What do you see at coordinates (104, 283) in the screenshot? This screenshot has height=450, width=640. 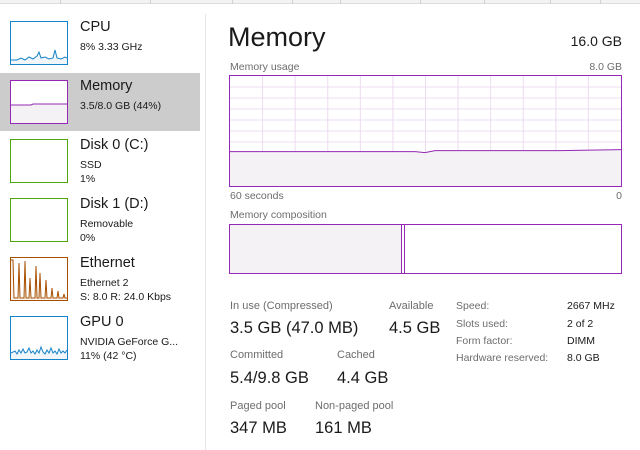 I see `sidebar-item-subtitle: Ethernet 2` at bounding box center [104, 283].